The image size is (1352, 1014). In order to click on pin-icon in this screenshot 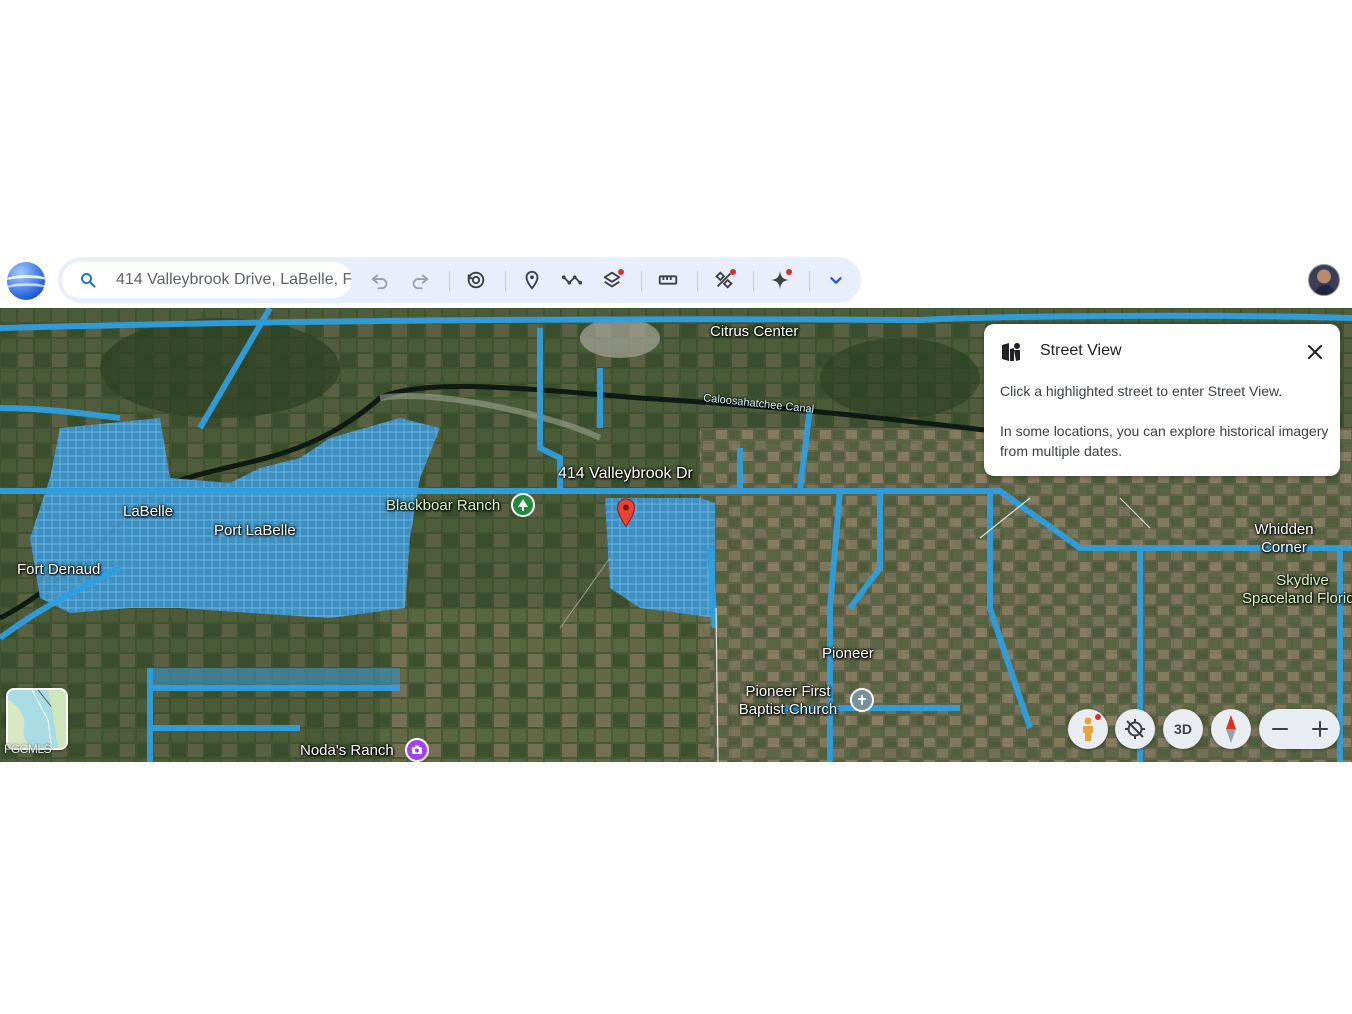, I will do `click(532, 280)`.